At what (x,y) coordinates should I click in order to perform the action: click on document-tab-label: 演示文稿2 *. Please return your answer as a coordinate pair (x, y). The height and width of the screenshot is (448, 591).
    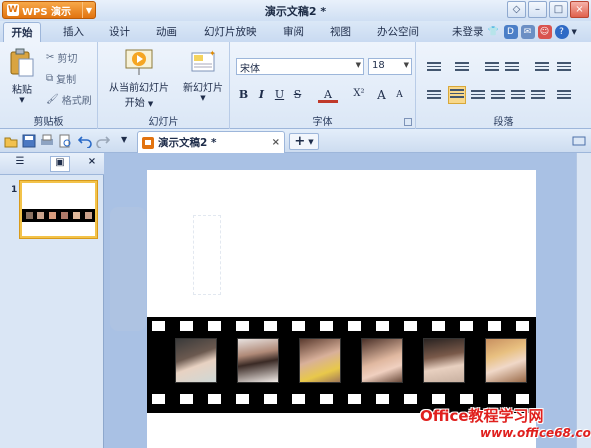
    Looking at the image, I should click on (187, 143).